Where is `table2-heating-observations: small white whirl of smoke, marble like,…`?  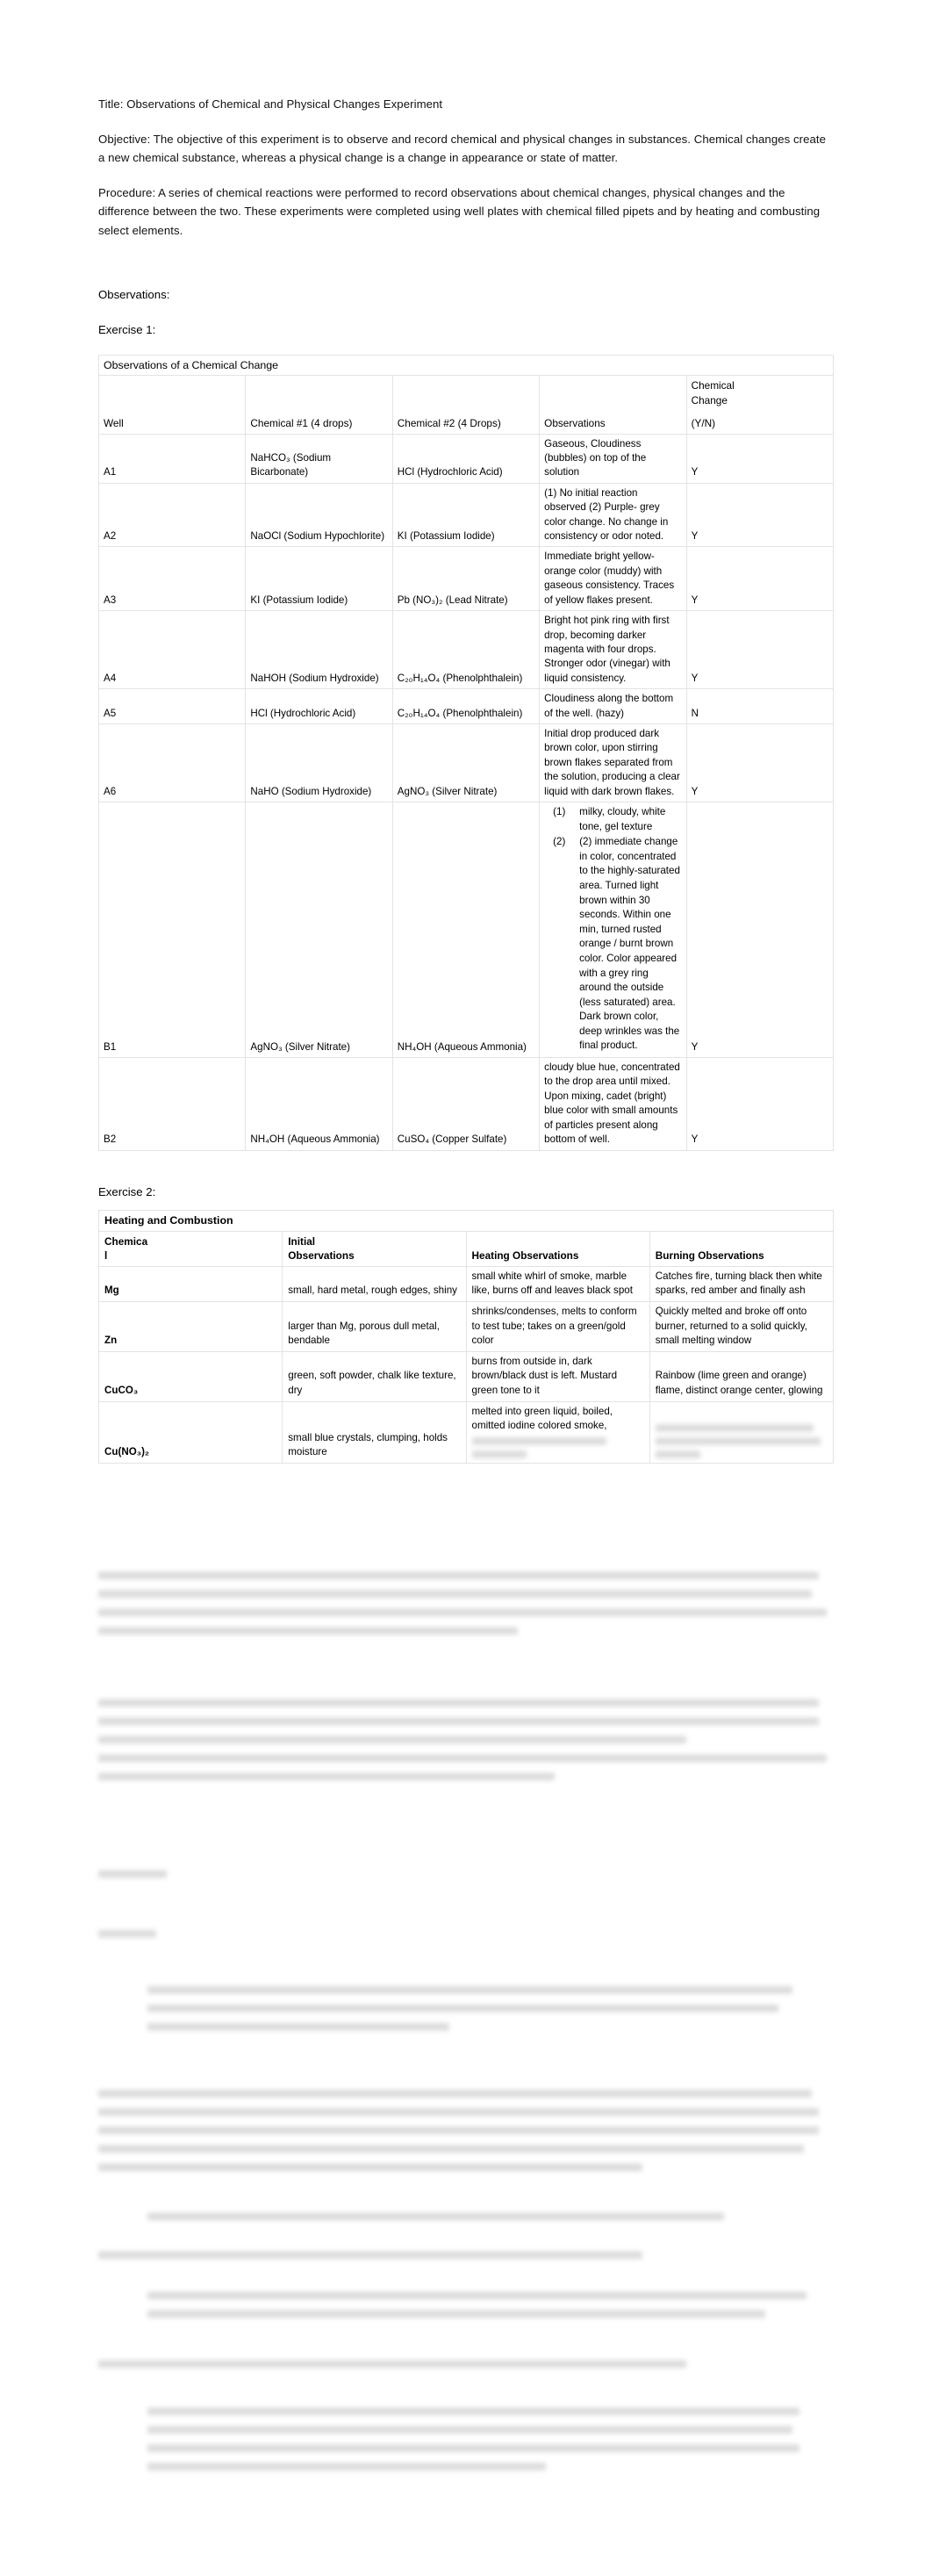
table2-heating-observations: small white whirl of smoke, marble like,… is located at coordinates (557, 1283).